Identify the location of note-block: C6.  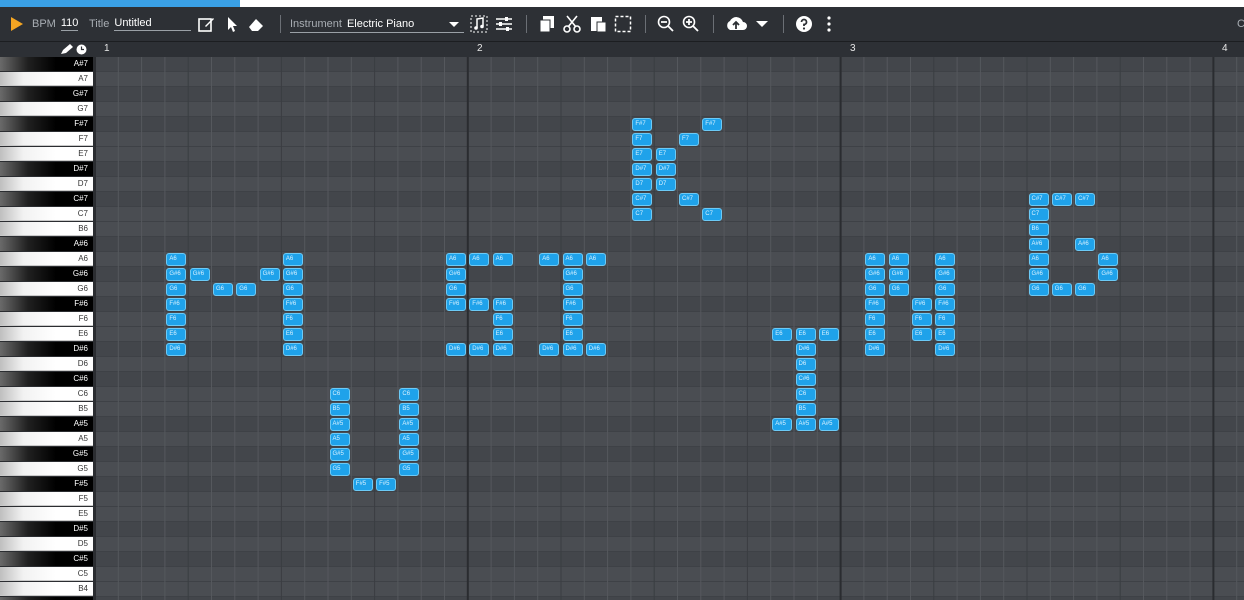
(409, 394).